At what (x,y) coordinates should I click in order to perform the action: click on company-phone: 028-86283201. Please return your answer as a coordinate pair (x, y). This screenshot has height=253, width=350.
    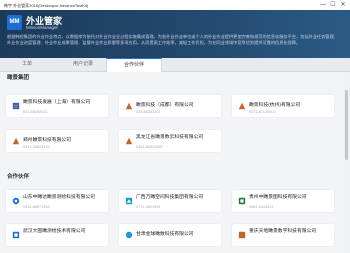
    Looking at the image, I should click on (148, 112).